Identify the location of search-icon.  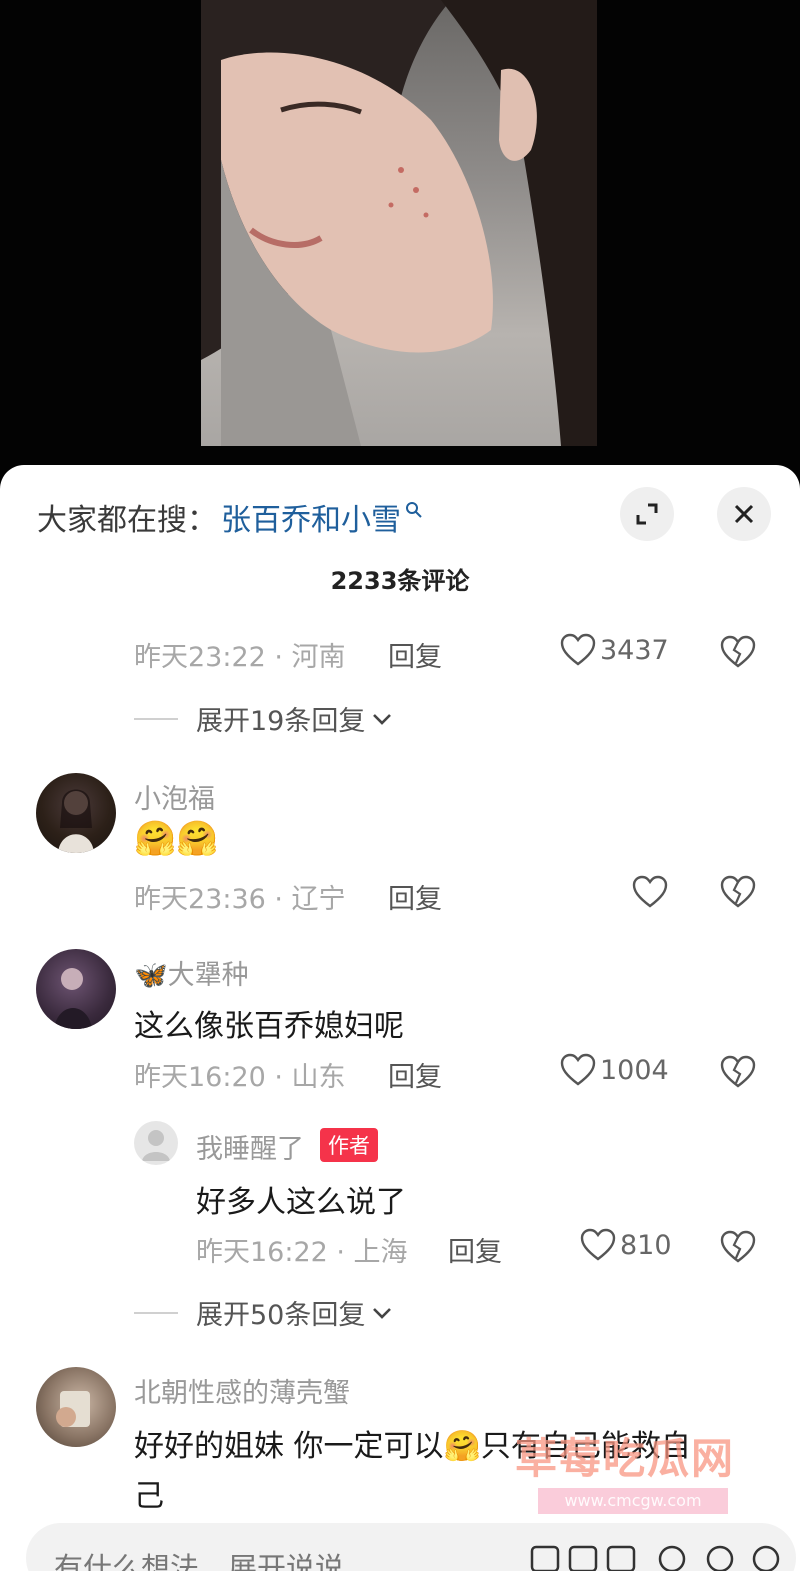
(414, 510).